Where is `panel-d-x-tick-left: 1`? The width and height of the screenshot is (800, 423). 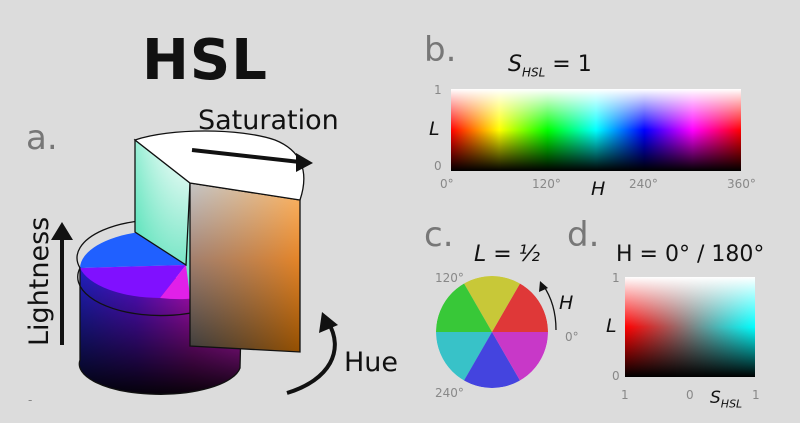
panel-d-x-tick-left: 1 is located at coordinates (625, 395).